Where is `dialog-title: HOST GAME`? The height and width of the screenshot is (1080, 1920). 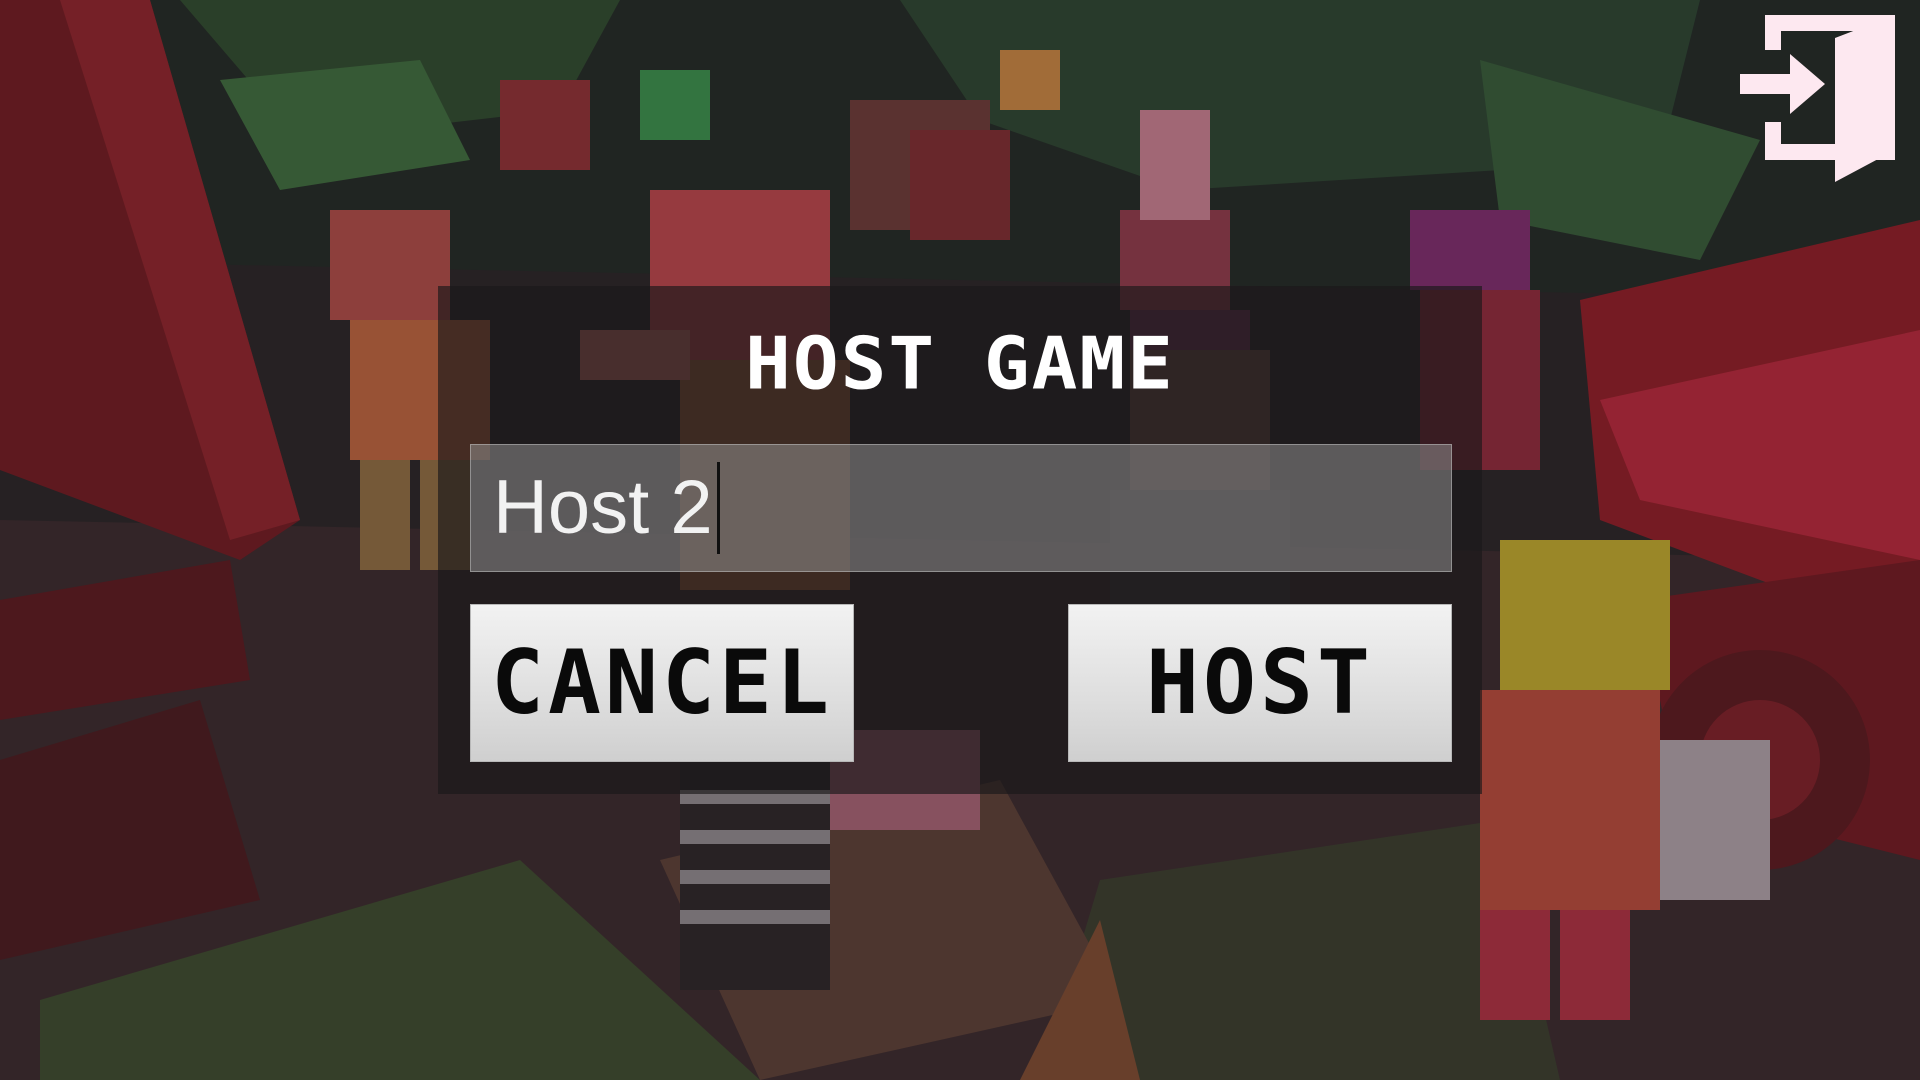 dialog-title: HOST GAME is located at coordinates (960, 363).